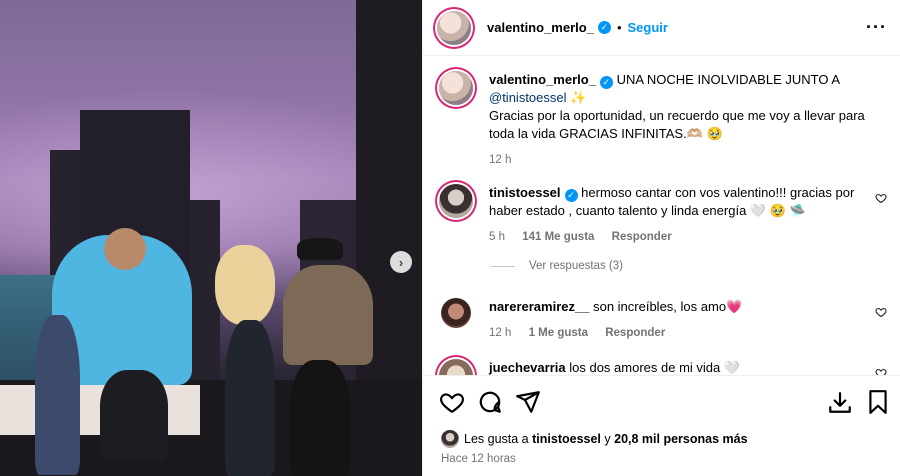 The height and width of the screenshot is (476, 900). Describe the element at coordinates (320, 249) in the screenshot. I see `photo-performer-hat` at that location.